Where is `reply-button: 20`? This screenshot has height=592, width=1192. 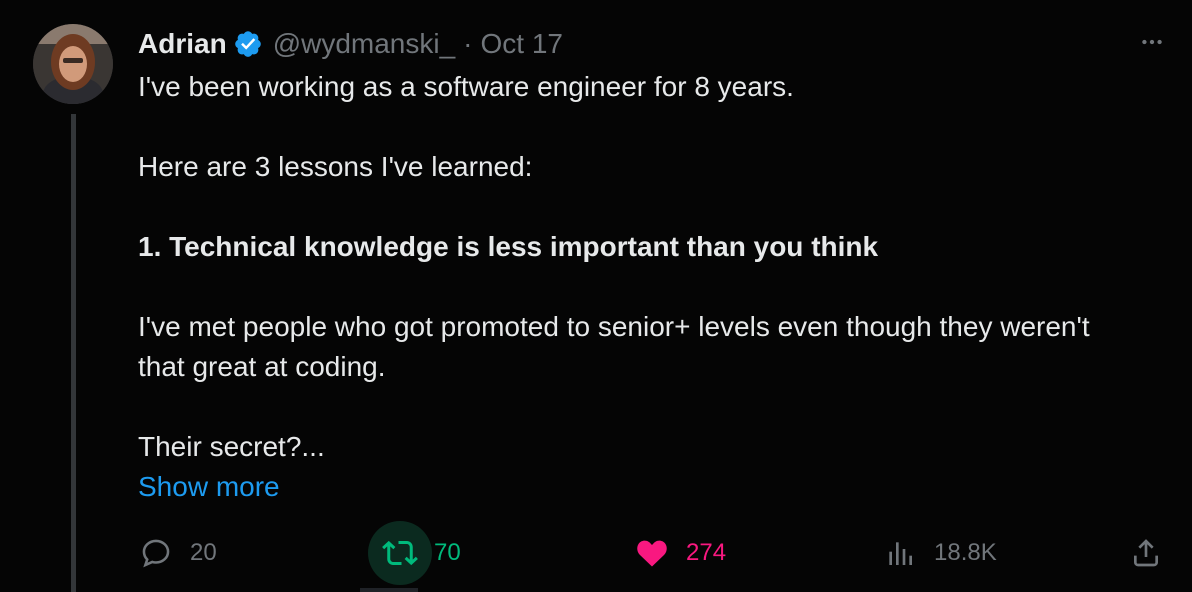
reply-button: 20 is located at coordinates (170, 553).